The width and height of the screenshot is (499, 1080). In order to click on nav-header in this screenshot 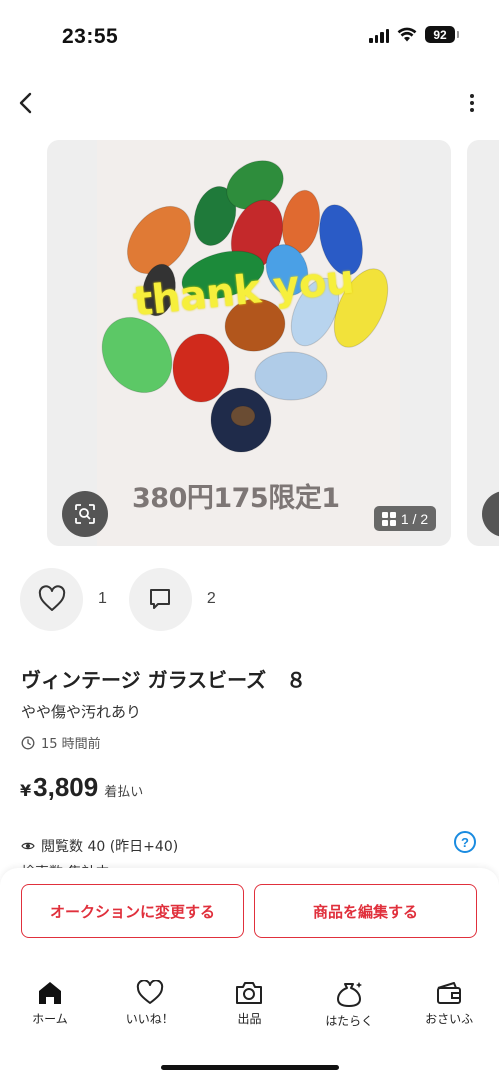, I will do `click(249, 102)`.